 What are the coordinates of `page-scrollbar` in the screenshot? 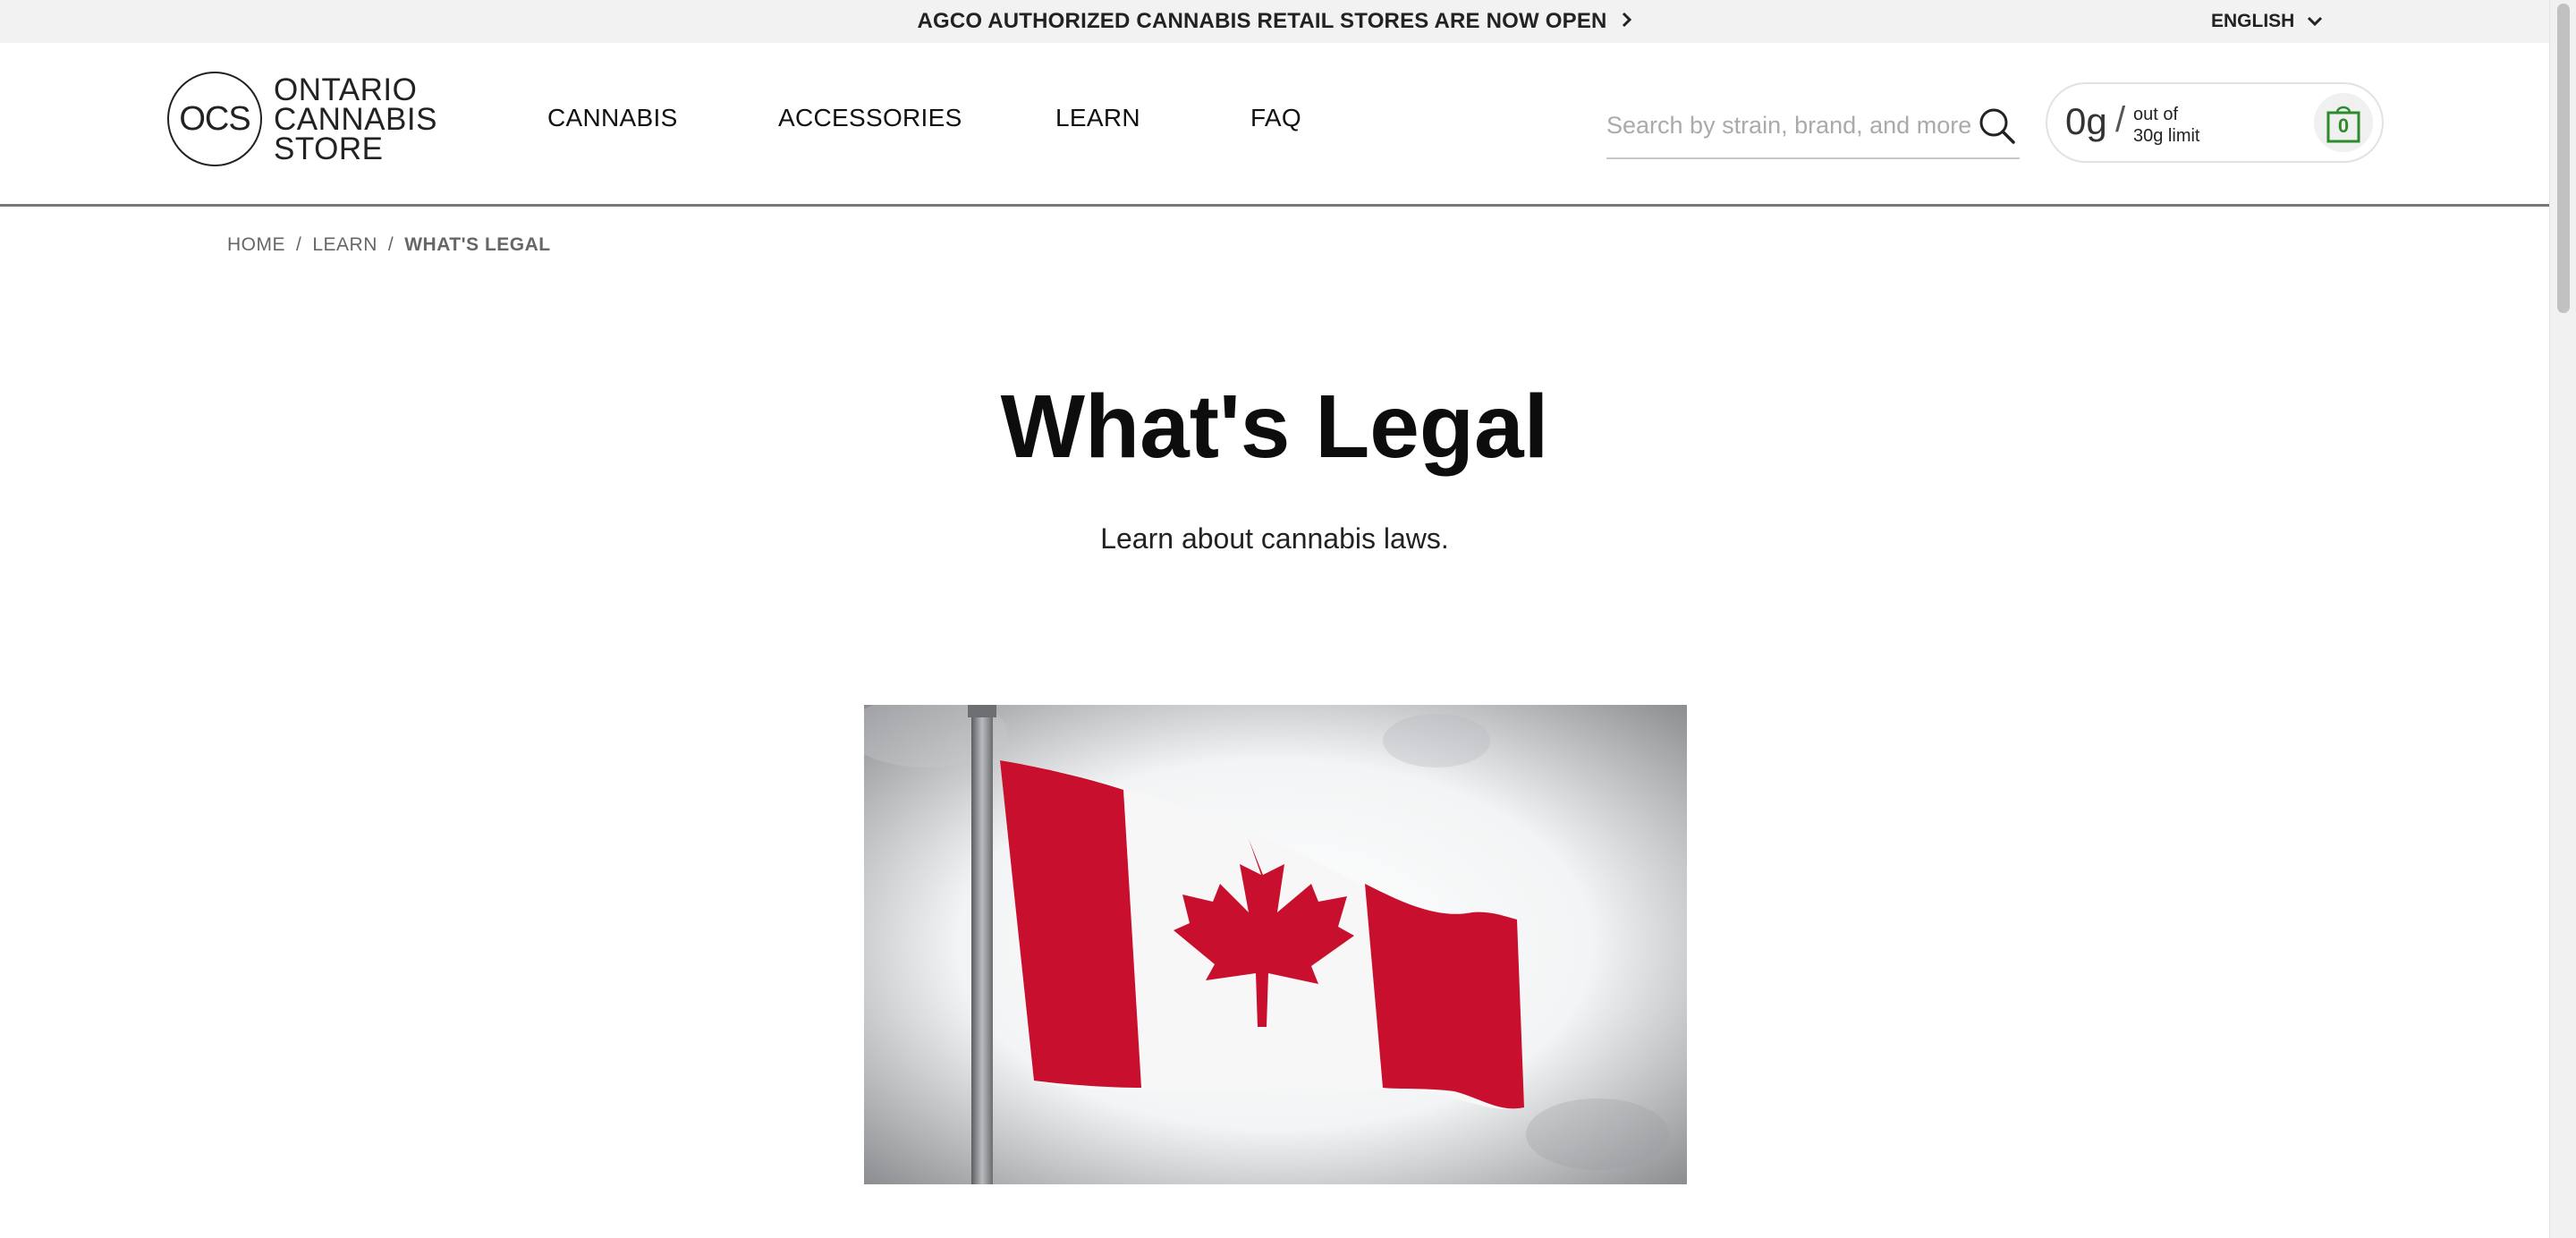 It's located at (2562, 619).